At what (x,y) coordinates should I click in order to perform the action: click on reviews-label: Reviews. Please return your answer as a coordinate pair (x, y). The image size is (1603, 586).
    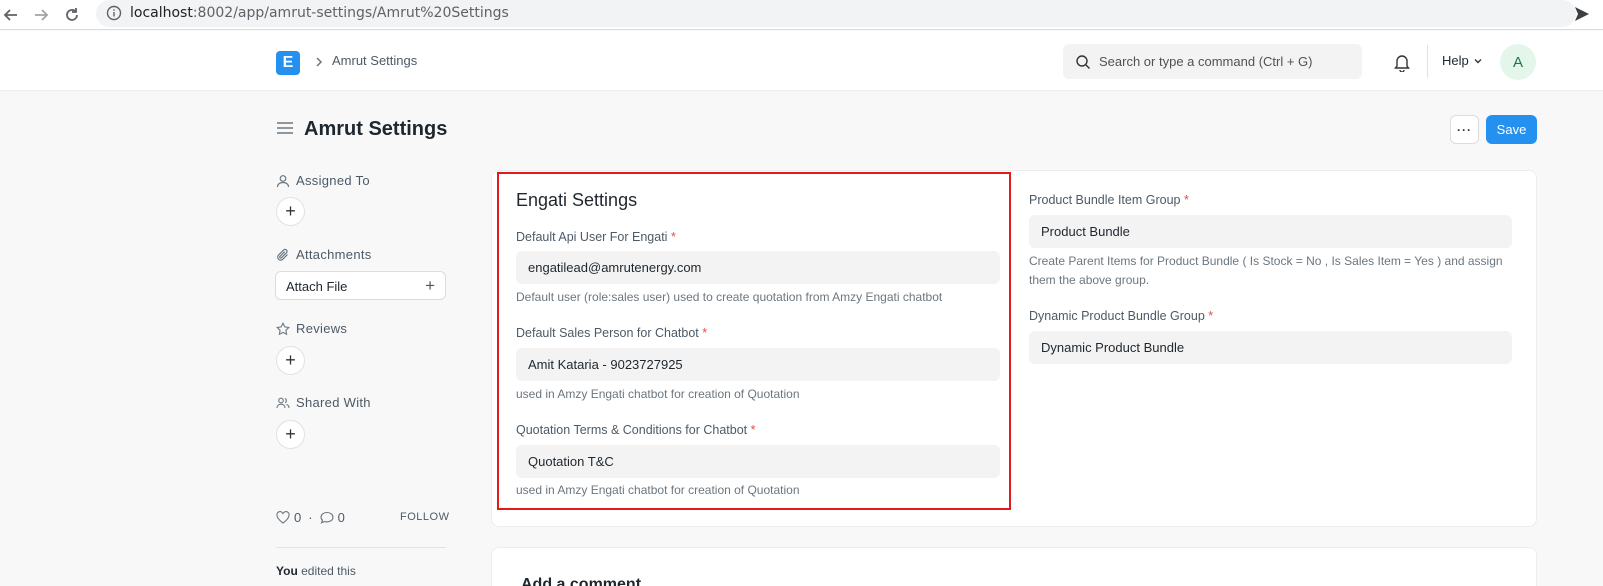
    Looking at the image, I should click on (311, 328).